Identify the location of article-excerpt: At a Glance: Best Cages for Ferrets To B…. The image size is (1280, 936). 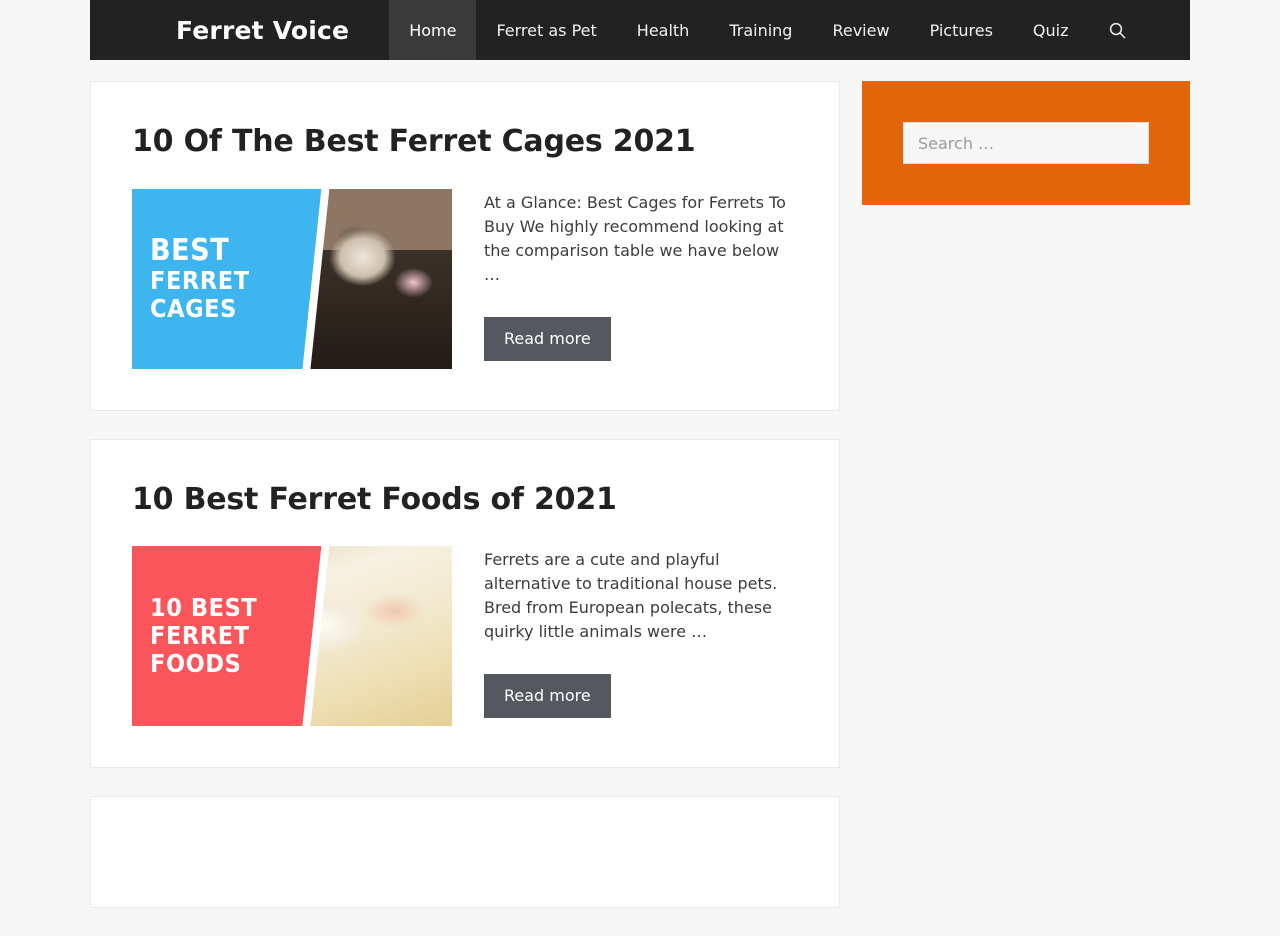
(635, 238).